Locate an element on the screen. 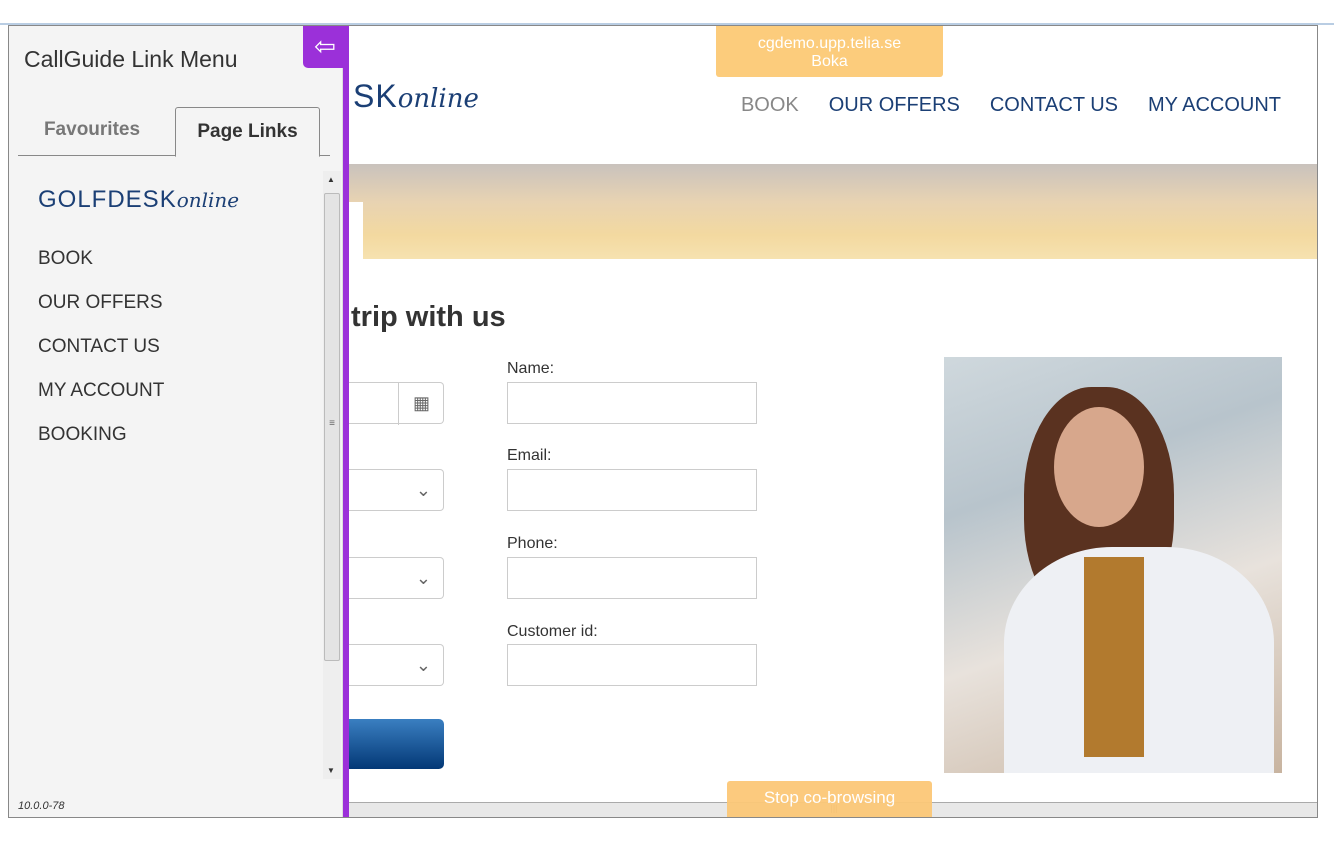 This screenshot has height=859, width=1334. stop-cobrowsing-button: Stop co-browsing is located at coordinates (829, 799).